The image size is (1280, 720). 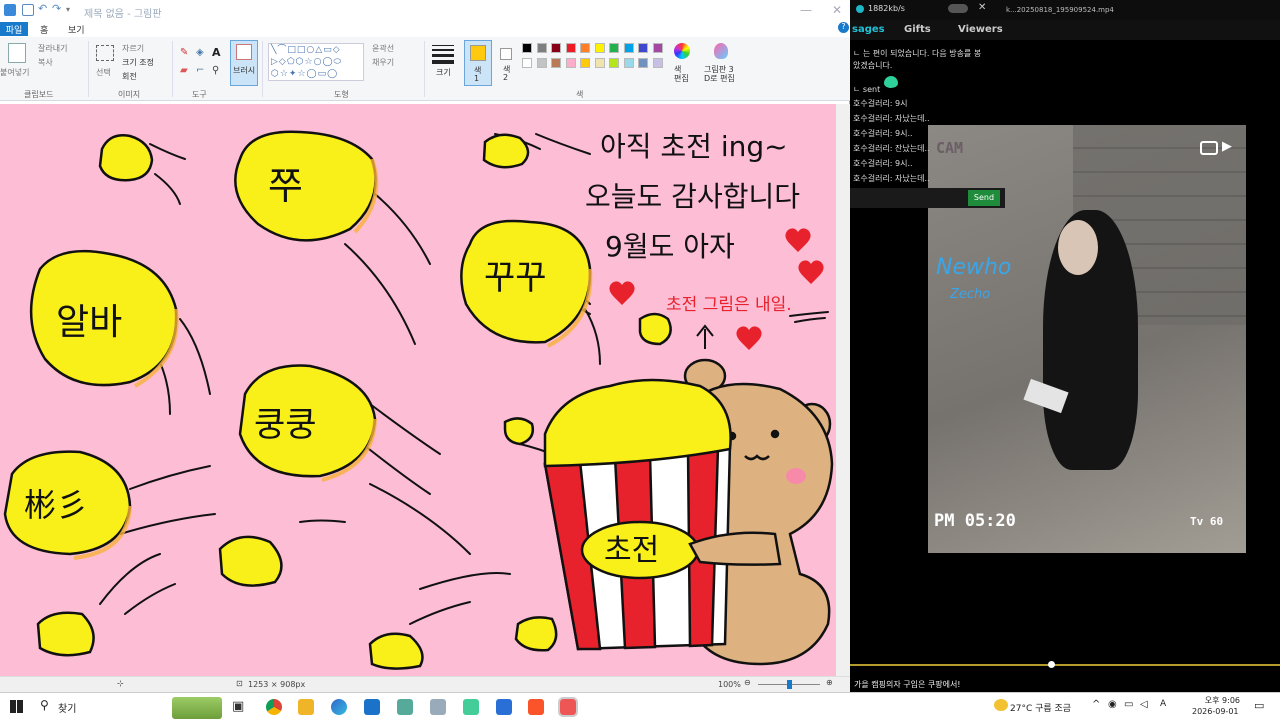 I want to click on zoom-slider-thumb, so click(x=789, y=684).